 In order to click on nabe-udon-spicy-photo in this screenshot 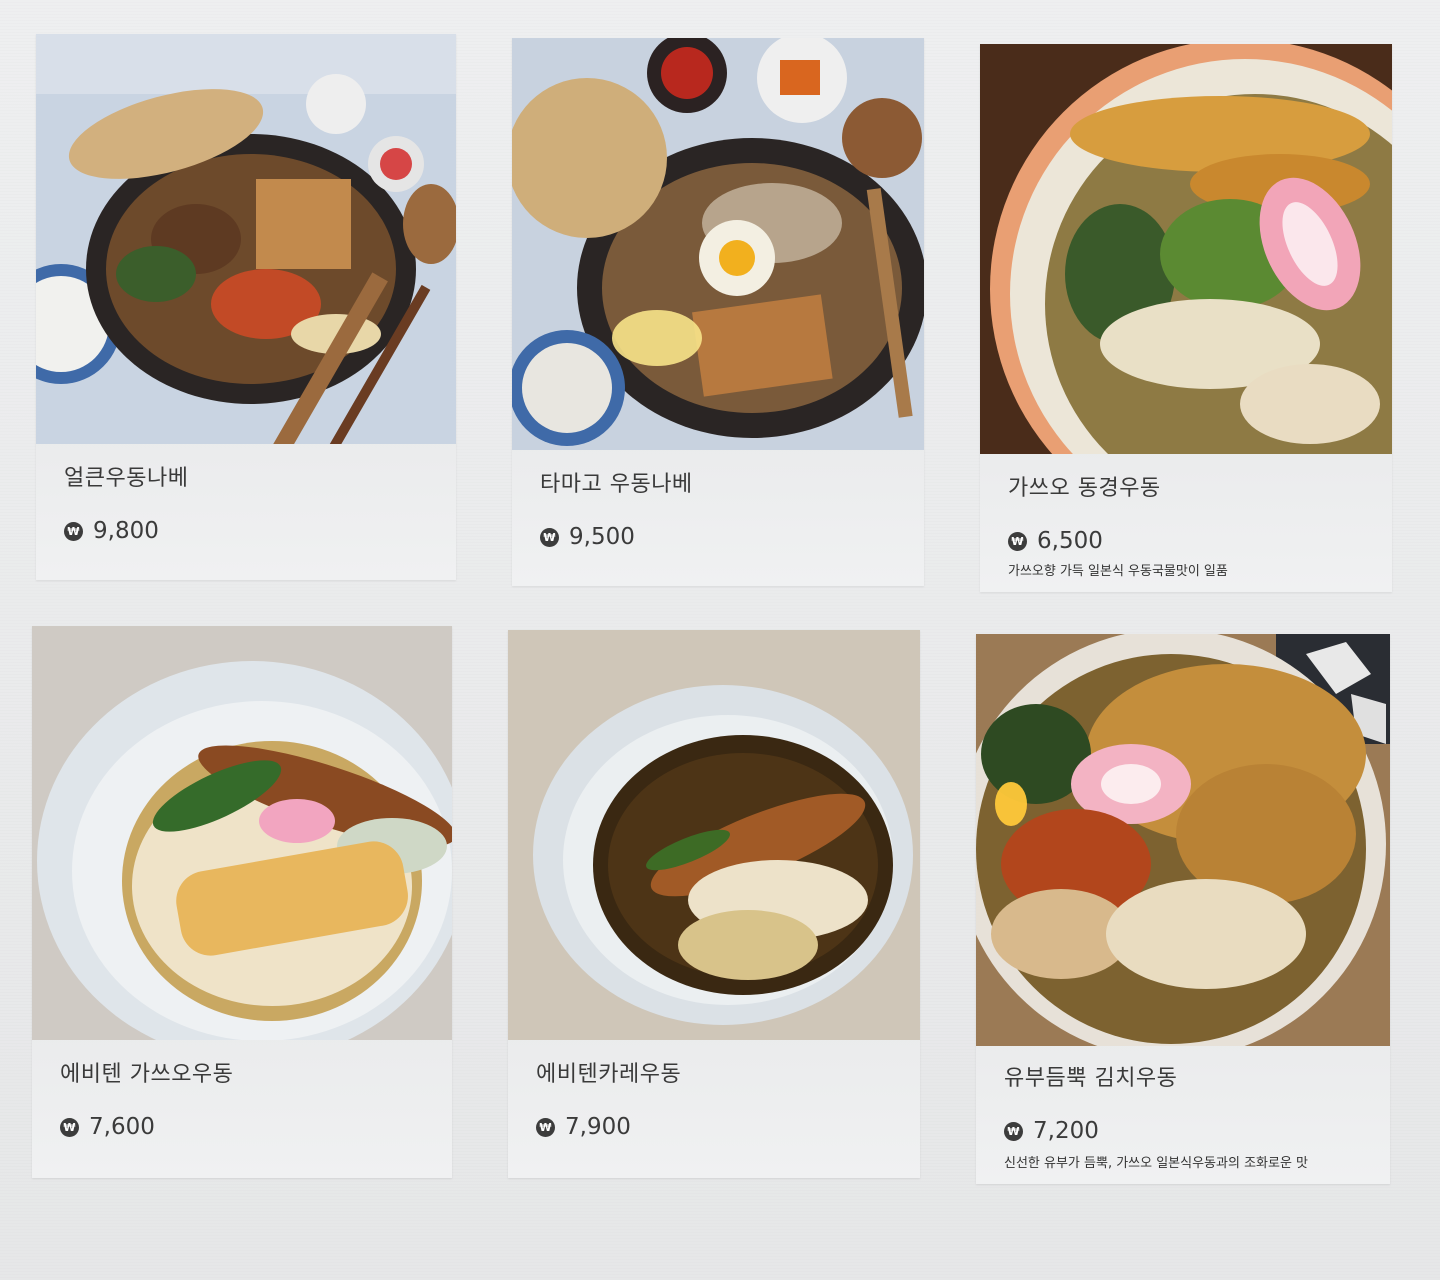, I will do `click(246, 239)`.